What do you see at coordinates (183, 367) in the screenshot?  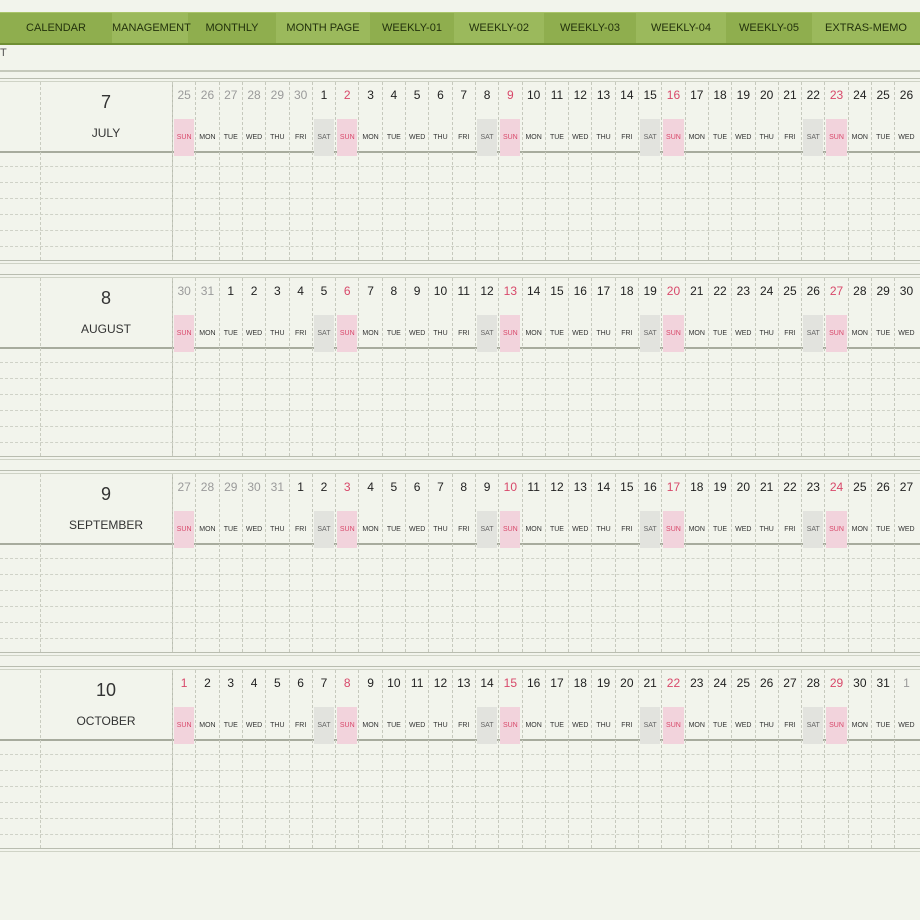 I see `day-column: 30 SUN` at bounding box center [183, 367].